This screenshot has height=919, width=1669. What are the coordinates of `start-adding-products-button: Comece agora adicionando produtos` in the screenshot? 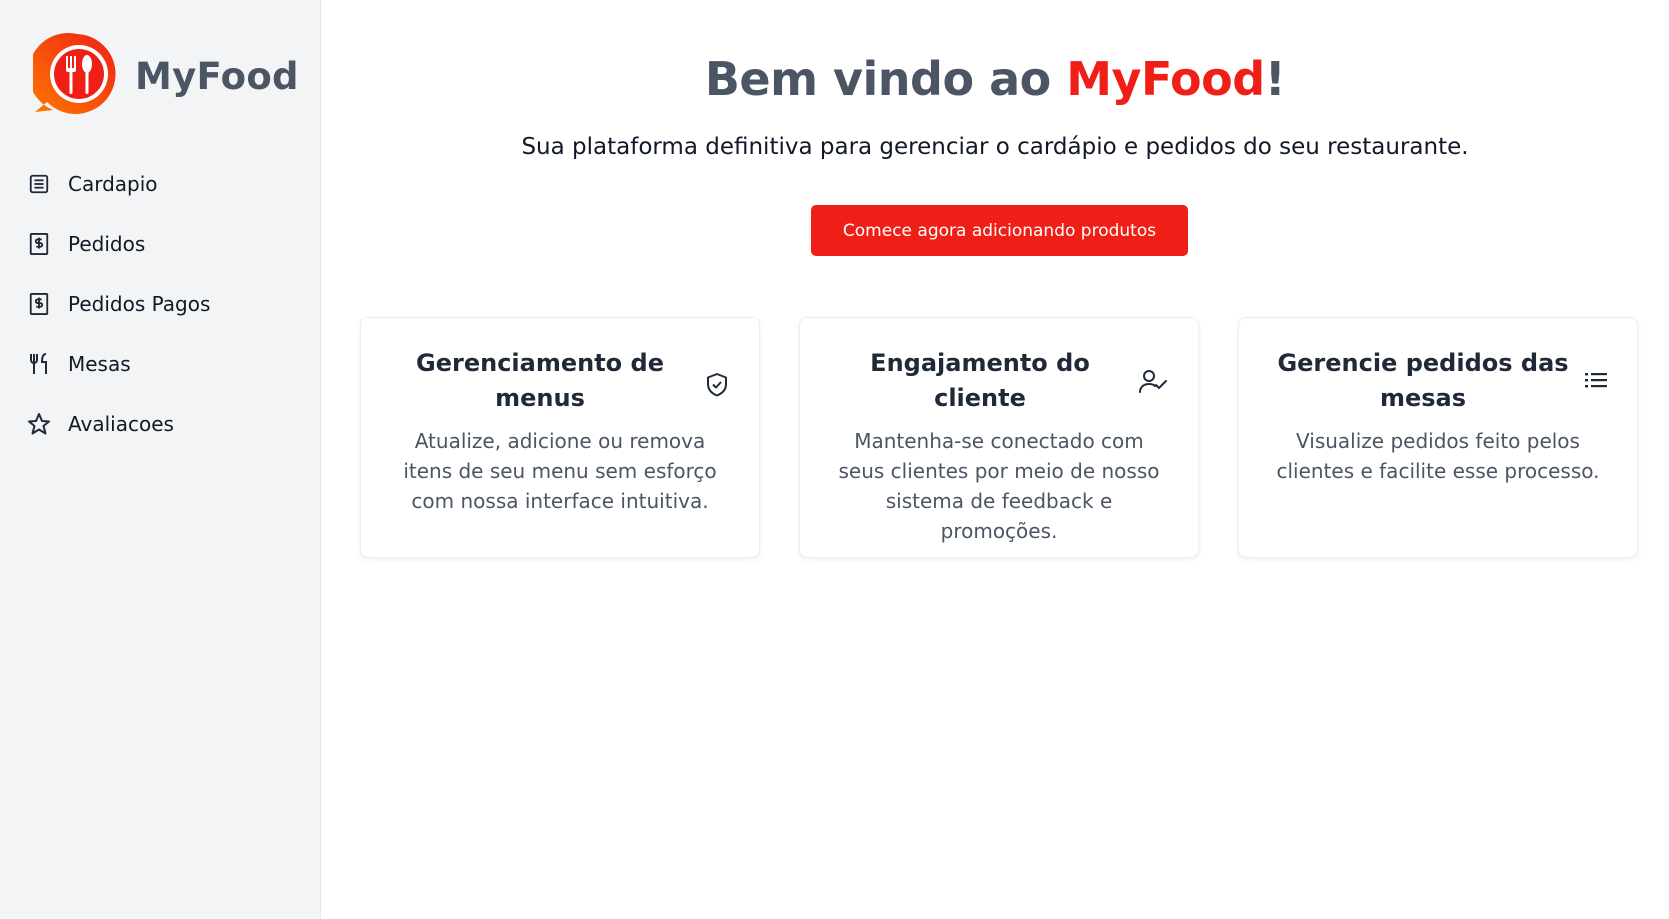 It's located at (999, 230).